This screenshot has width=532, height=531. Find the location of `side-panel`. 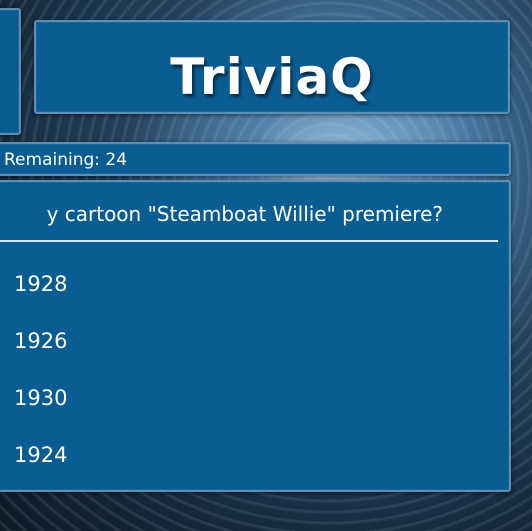

side-panel is located at coordinates (10, 71).